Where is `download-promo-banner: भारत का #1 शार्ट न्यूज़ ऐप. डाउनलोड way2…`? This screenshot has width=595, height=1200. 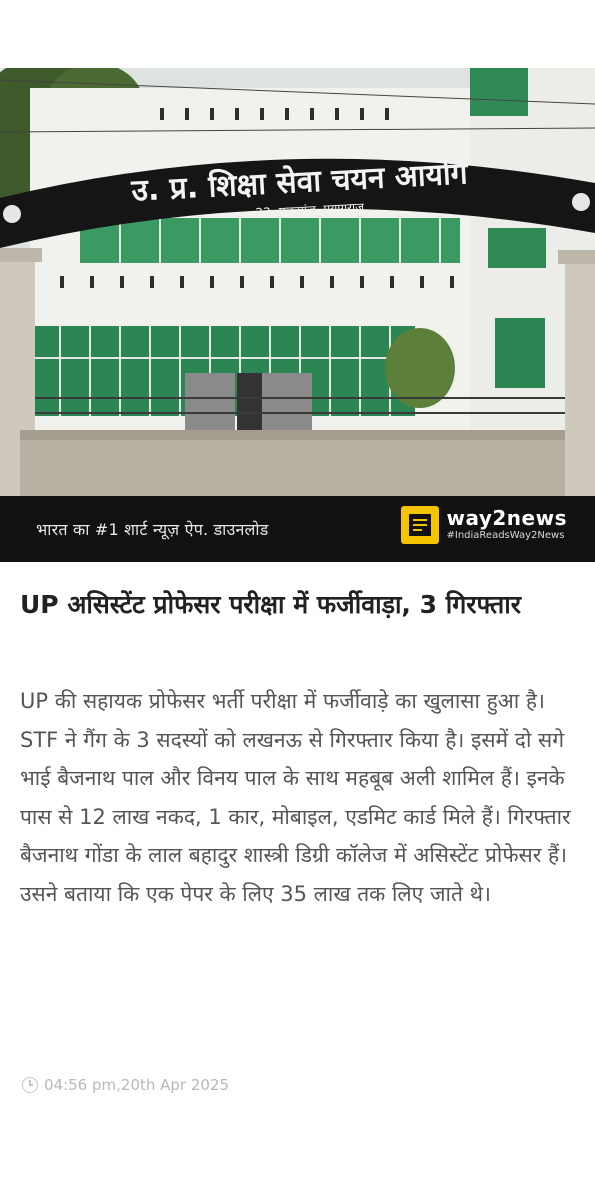
download-promo-banner: भारत का #1 शार्ट न्यूज़ ऐप. डाउनलोड way2… is located at coordinates (297, 529).